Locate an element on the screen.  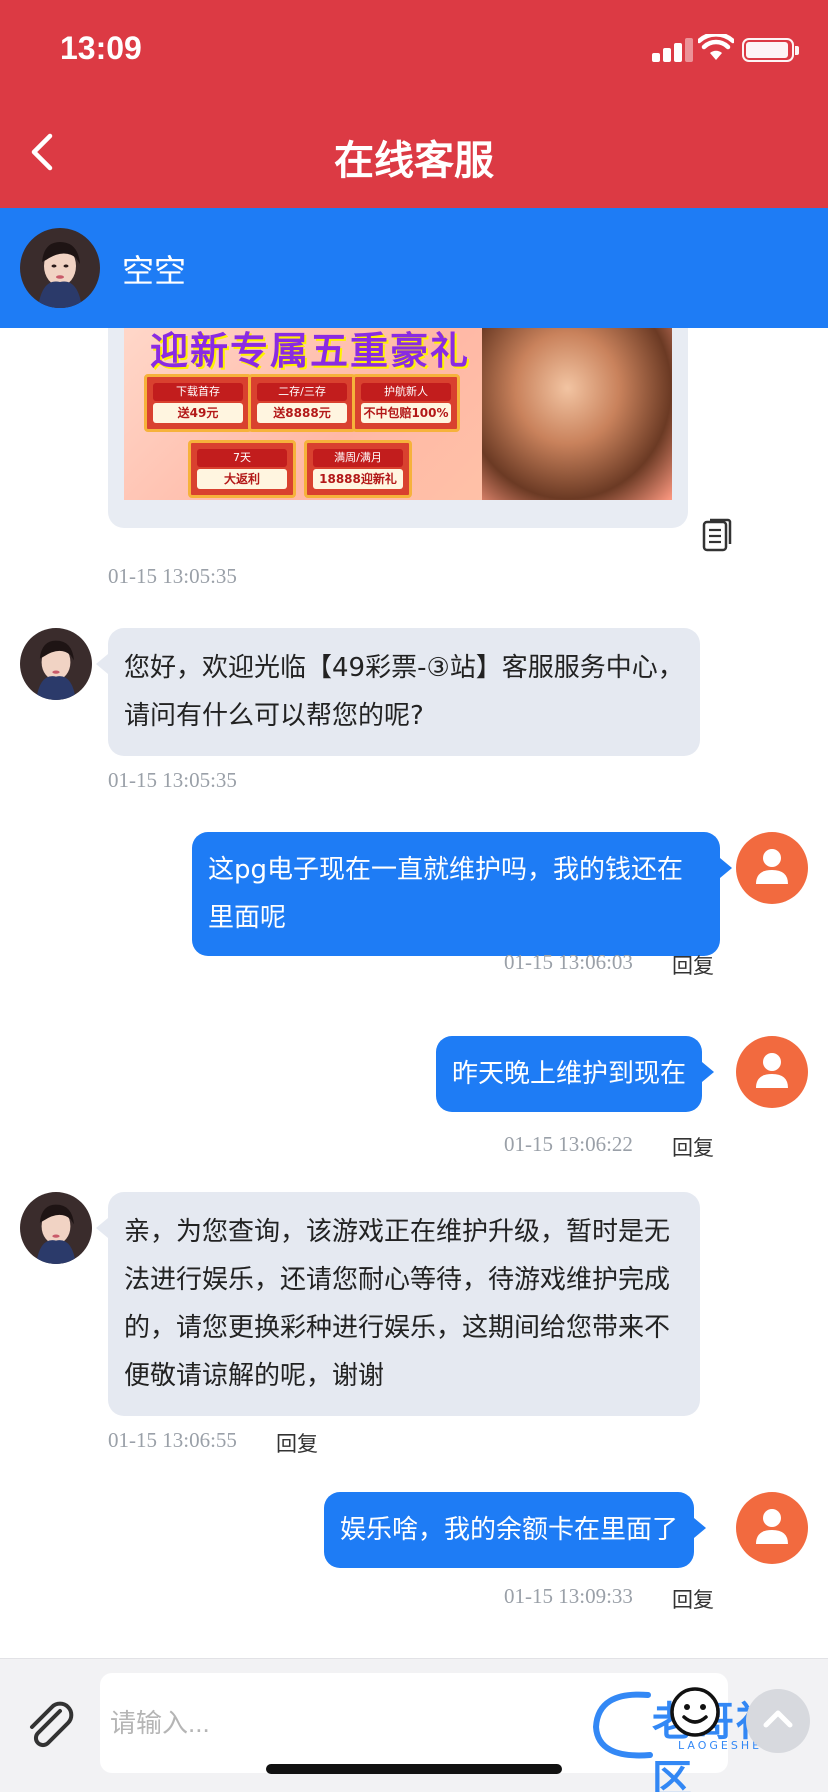
promo-model-photo is located at coordinates (577, 414).